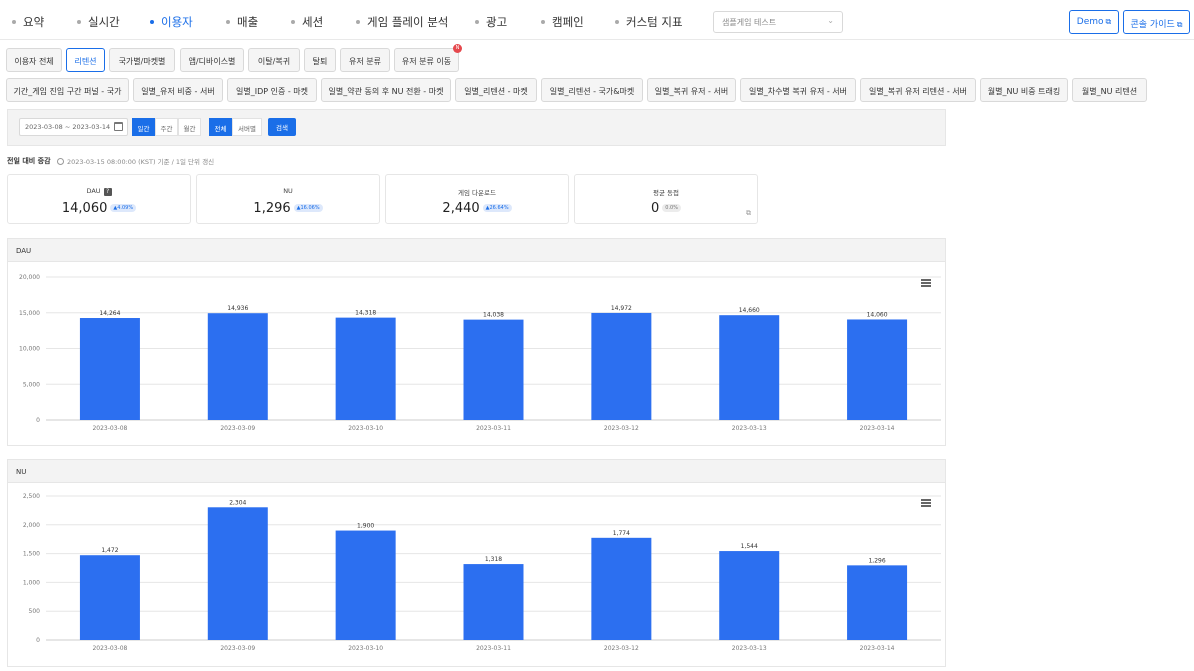 The image size is (1194, 671). What do you see at coordinates (1109, 90) in the screenshot?
I see `report-tab-nu-retention-monthly: 월별_NU 리텐션` at bounding box center [1109, 90].